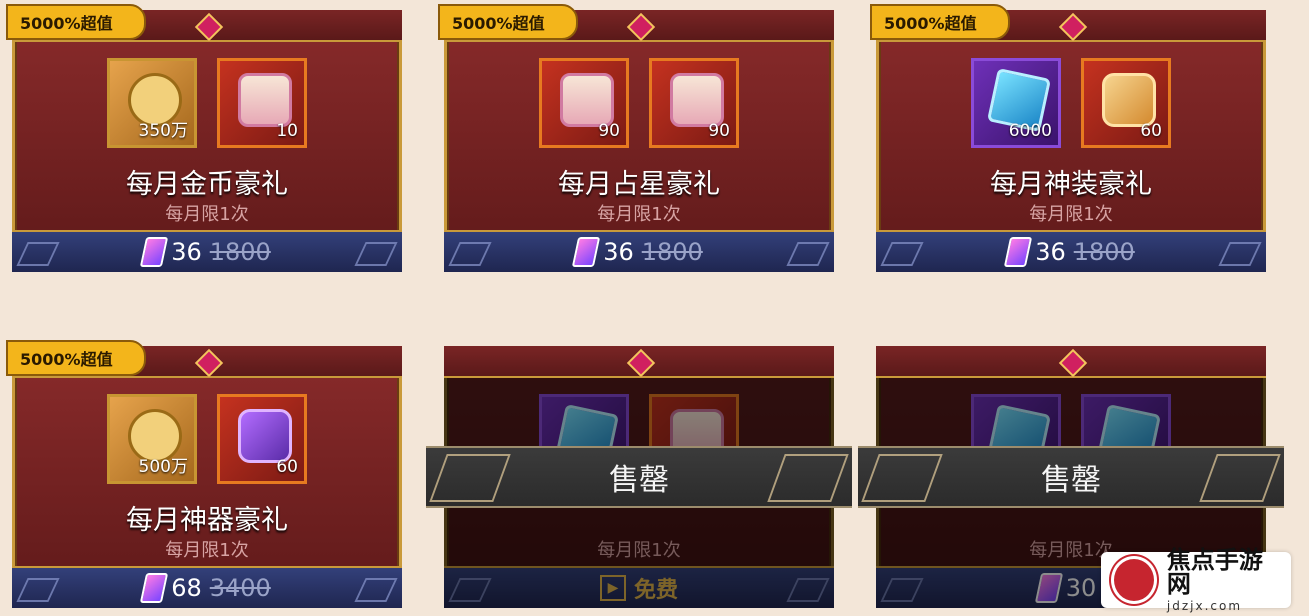  Describe the element at coordinates (152, 103) in the screenshot. I see `reward-item: 350万` at that location.